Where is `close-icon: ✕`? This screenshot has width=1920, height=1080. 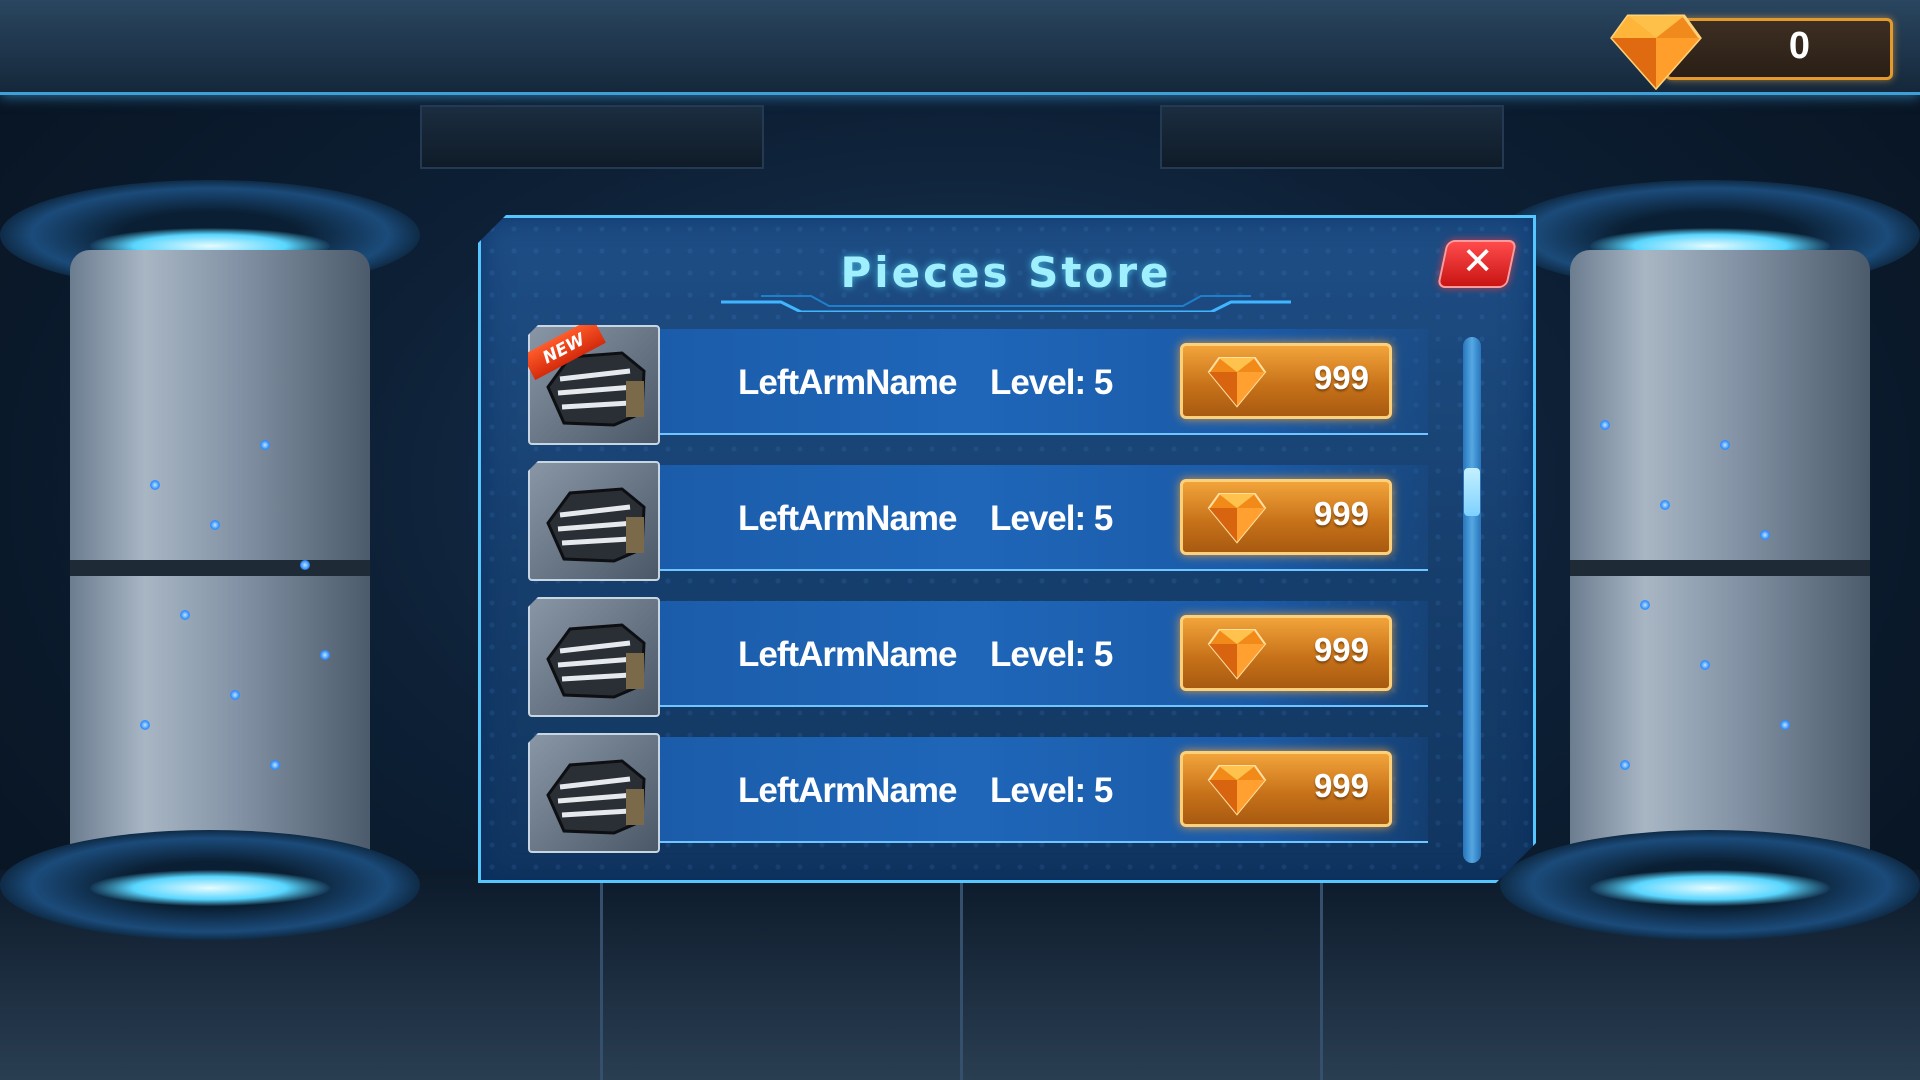
close-icon: ✕ is located at coordinates (1477, 261).